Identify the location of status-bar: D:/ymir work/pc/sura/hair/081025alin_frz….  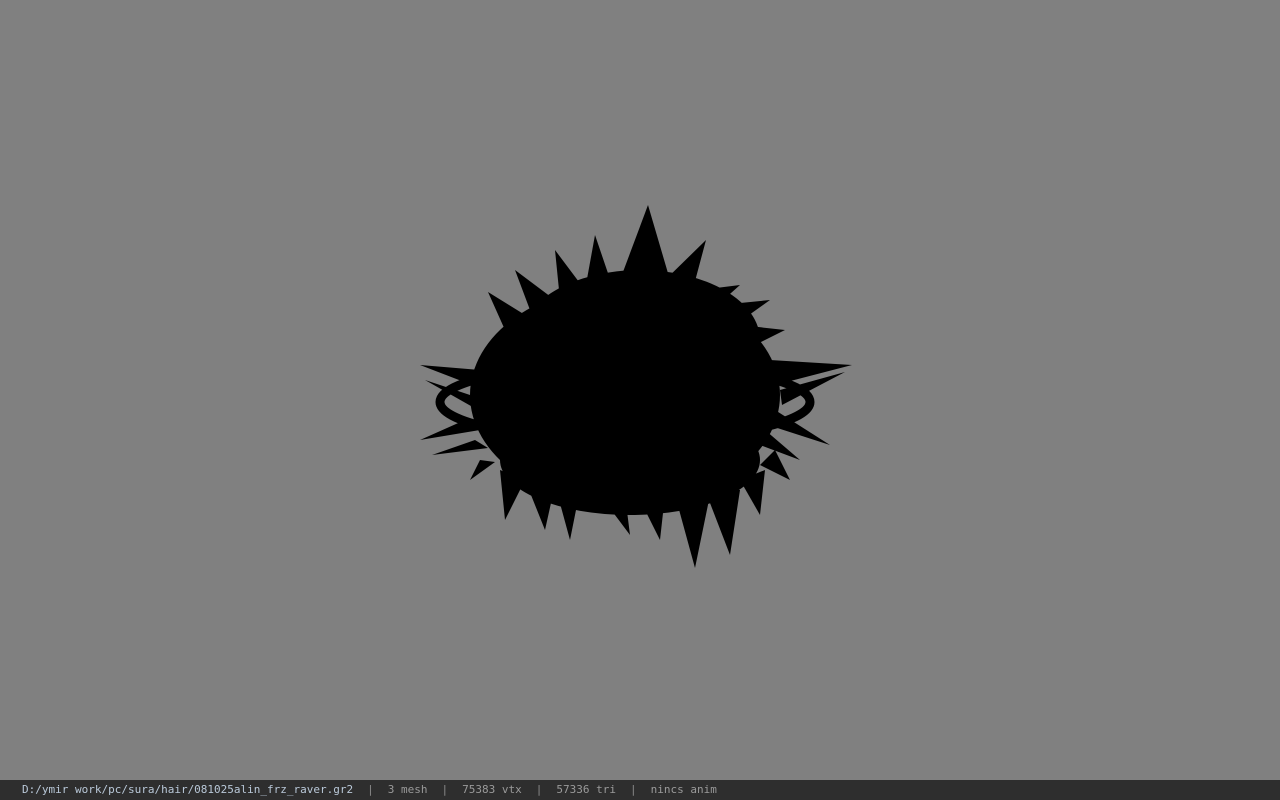
(640, 790).